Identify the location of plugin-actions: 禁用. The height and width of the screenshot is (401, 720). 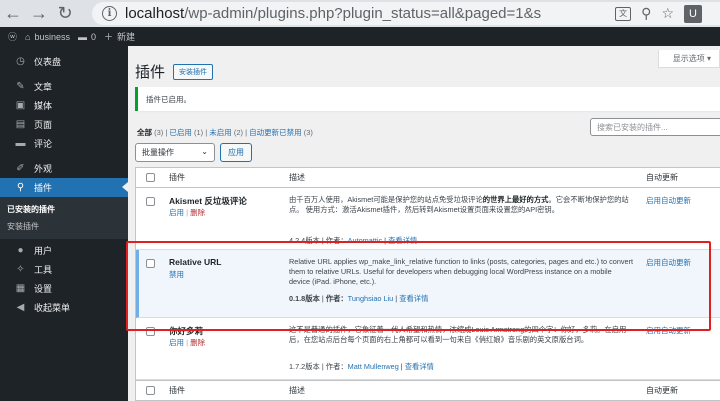
(176, 274).